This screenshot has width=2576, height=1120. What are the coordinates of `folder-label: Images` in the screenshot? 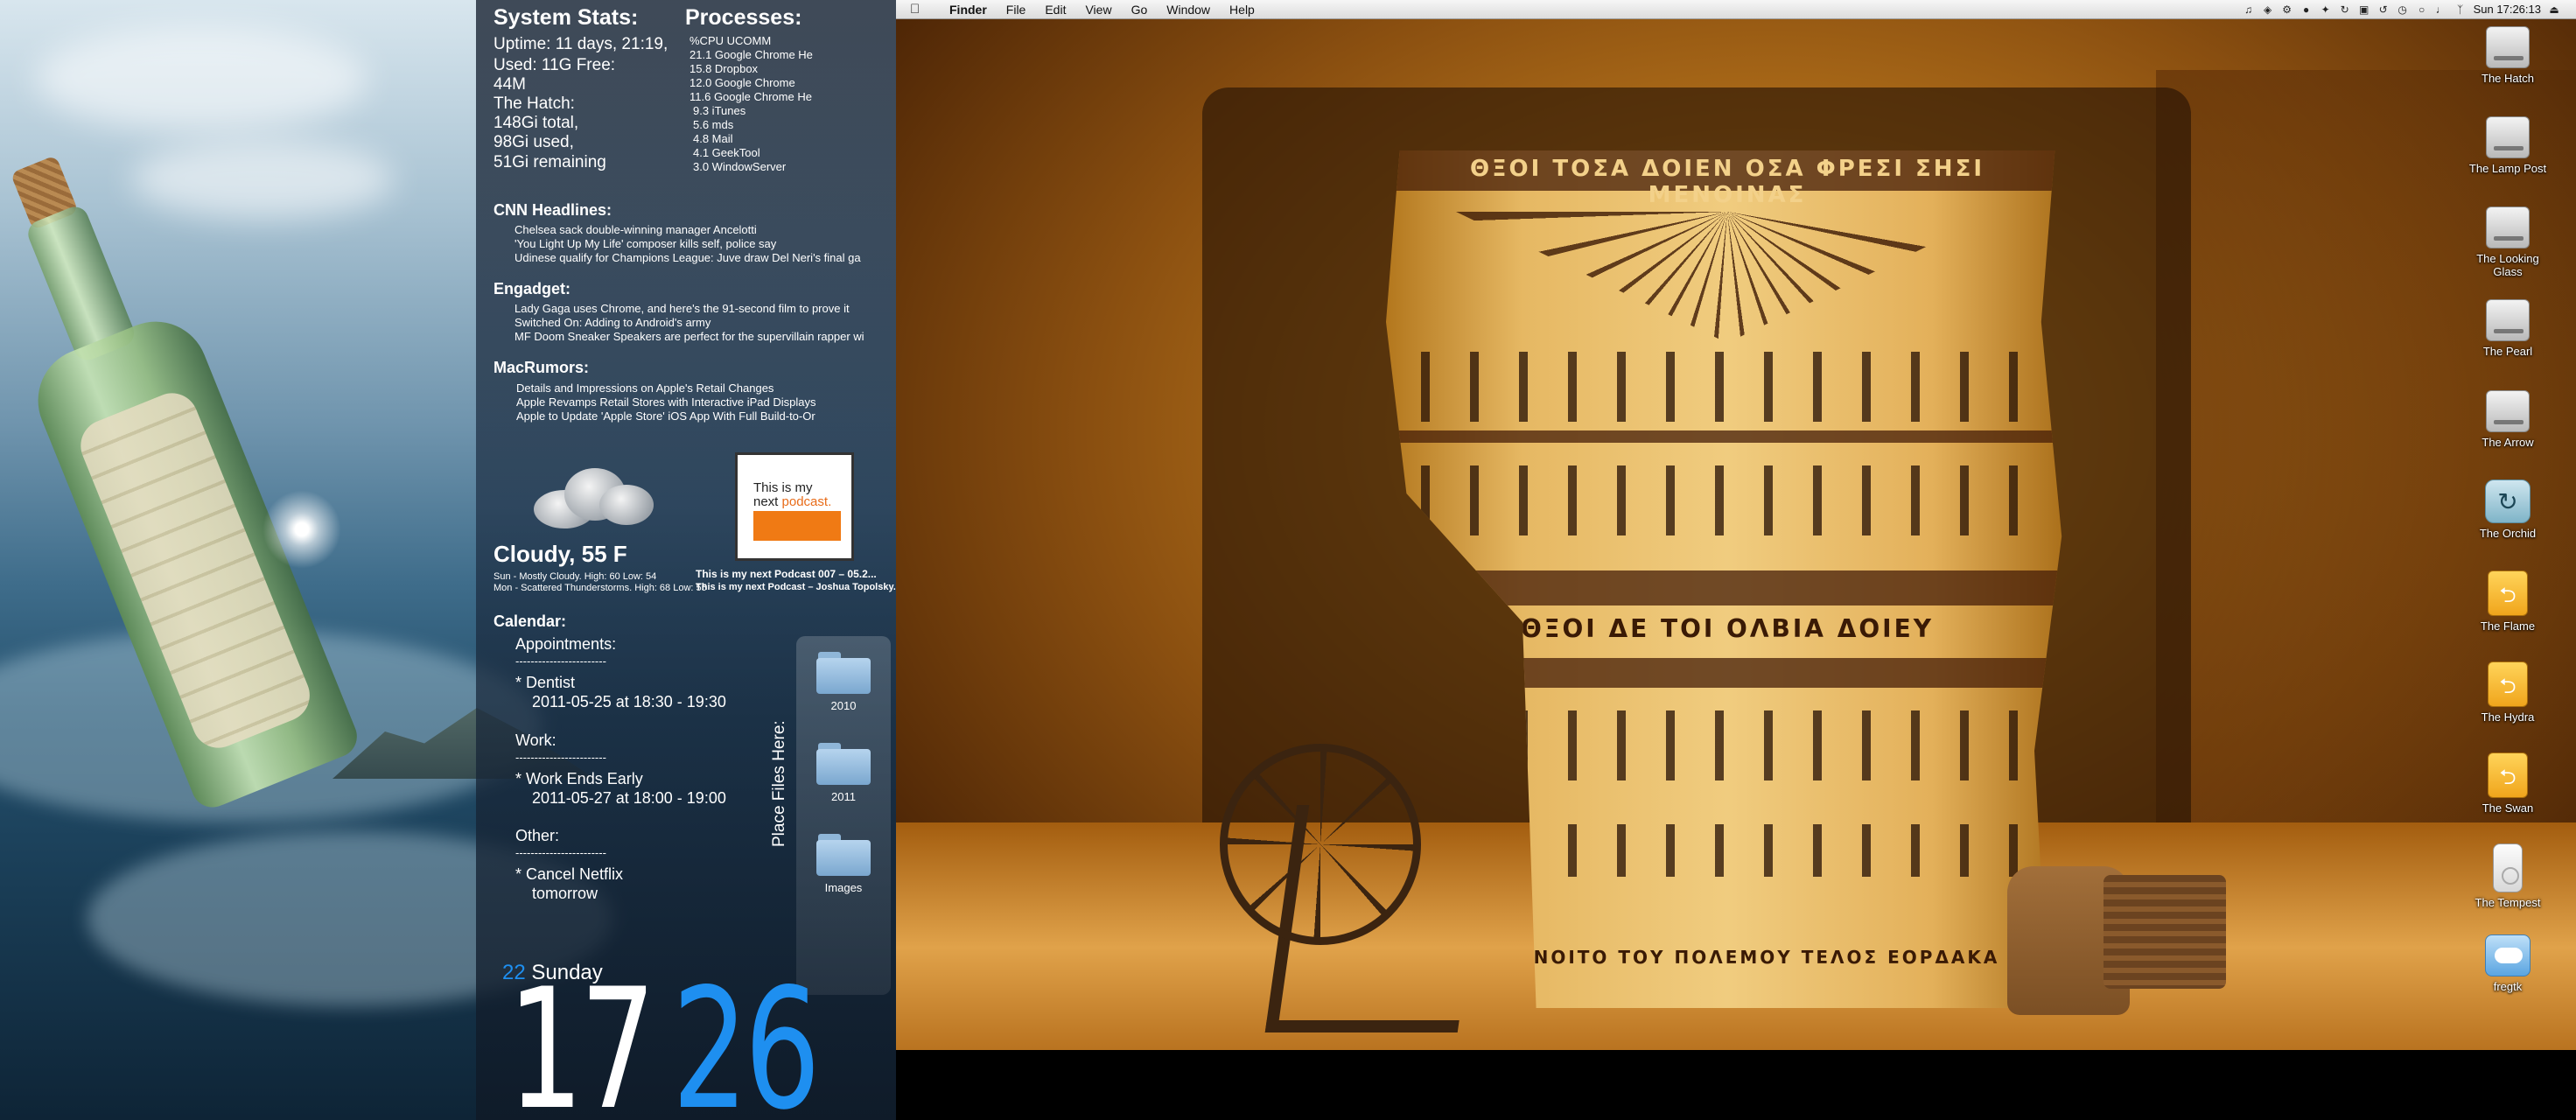 It's located at (843, 887).